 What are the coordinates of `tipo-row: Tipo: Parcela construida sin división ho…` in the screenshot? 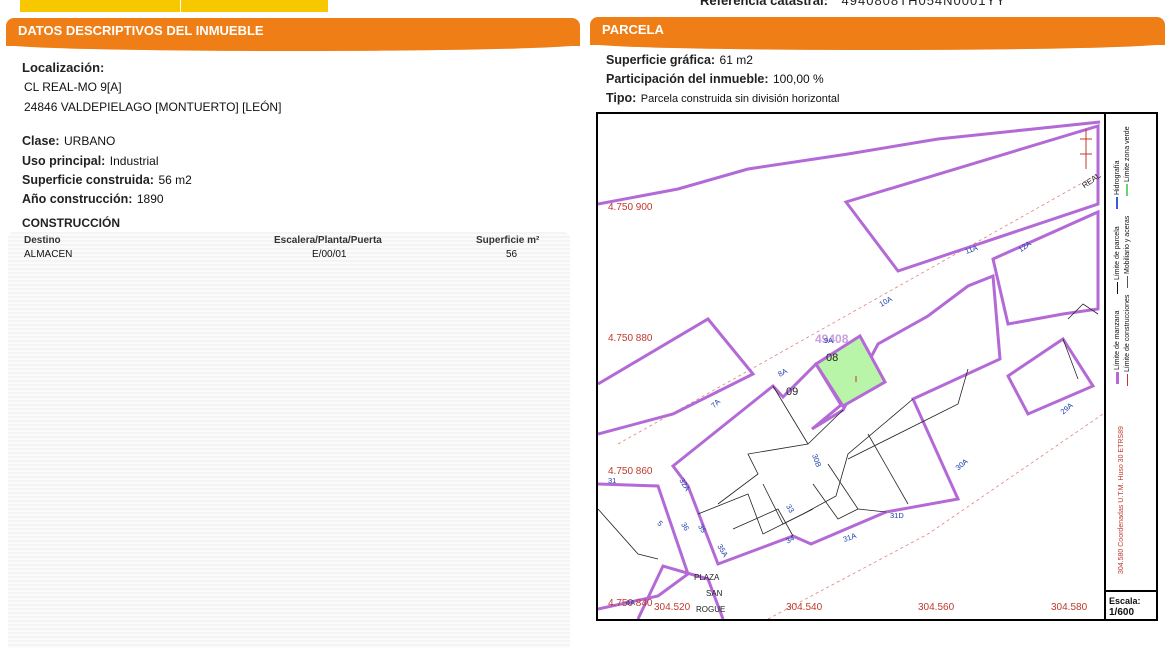 It's located at (723, 98).